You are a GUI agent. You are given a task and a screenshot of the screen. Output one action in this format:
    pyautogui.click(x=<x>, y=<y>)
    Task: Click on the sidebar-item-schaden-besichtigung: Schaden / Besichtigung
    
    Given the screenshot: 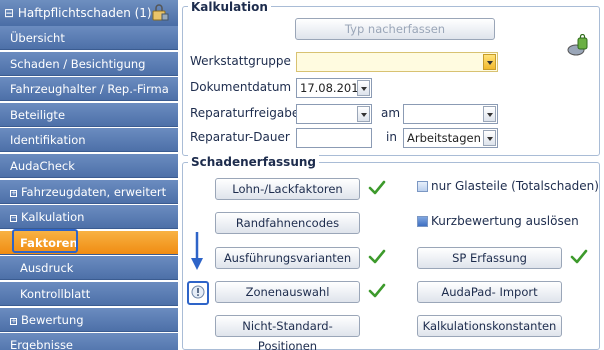 What is the action you would take?
    pyautogui.click(x=89, y=64)
    